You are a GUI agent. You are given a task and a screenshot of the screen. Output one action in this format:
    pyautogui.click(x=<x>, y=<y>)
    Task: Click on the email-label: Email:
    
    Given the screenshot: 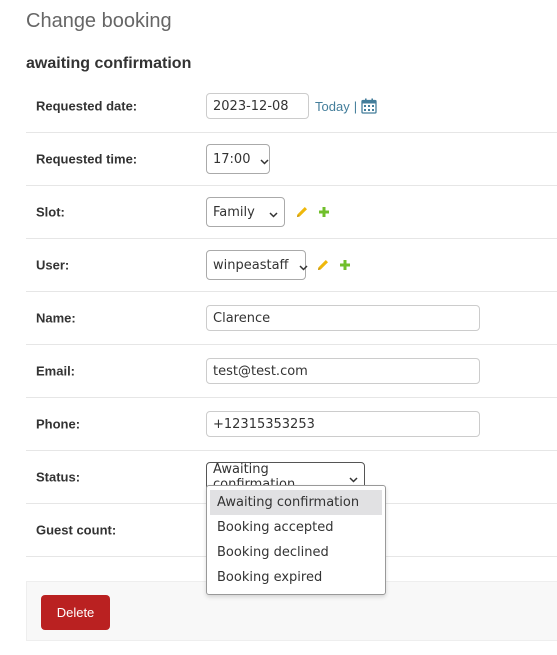 What is the action you would take?
    pyautogui.click(x=56, y=371)
    